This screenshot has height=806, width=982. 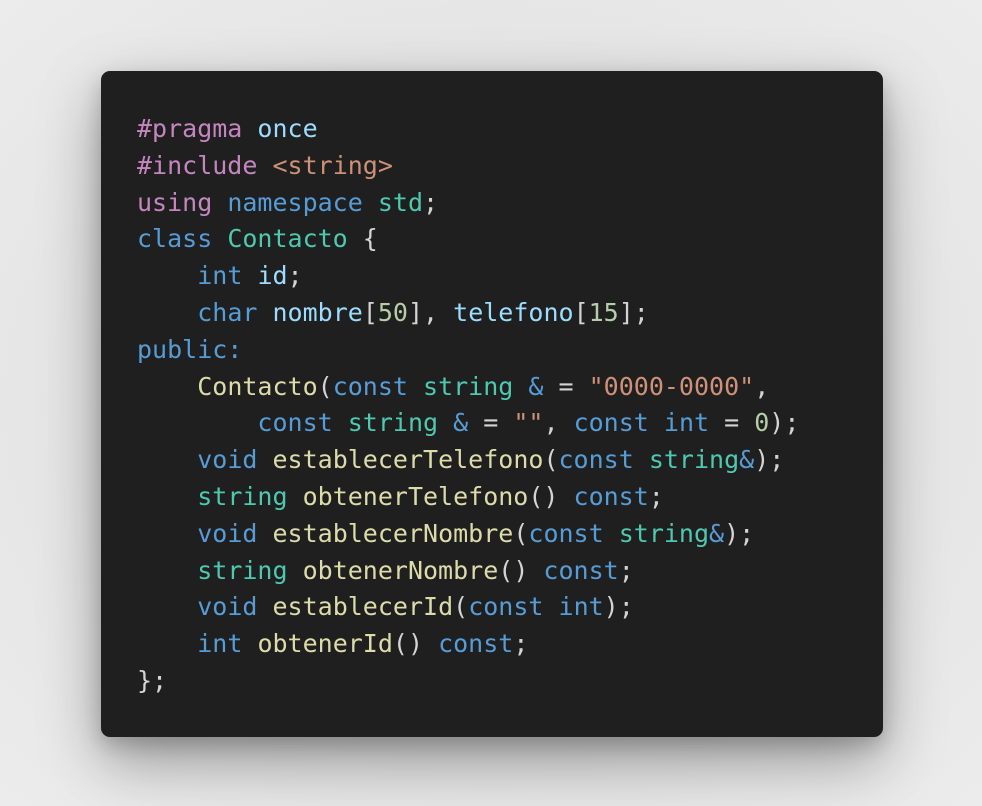 I want to click on code-token: ];, so click(x=633, y=312).